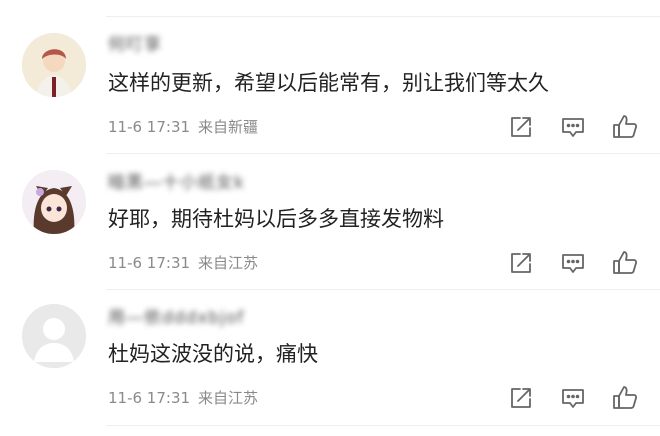  I want to click on comment-text: 杜妈这波没的说，痛快, so click(213, 354).